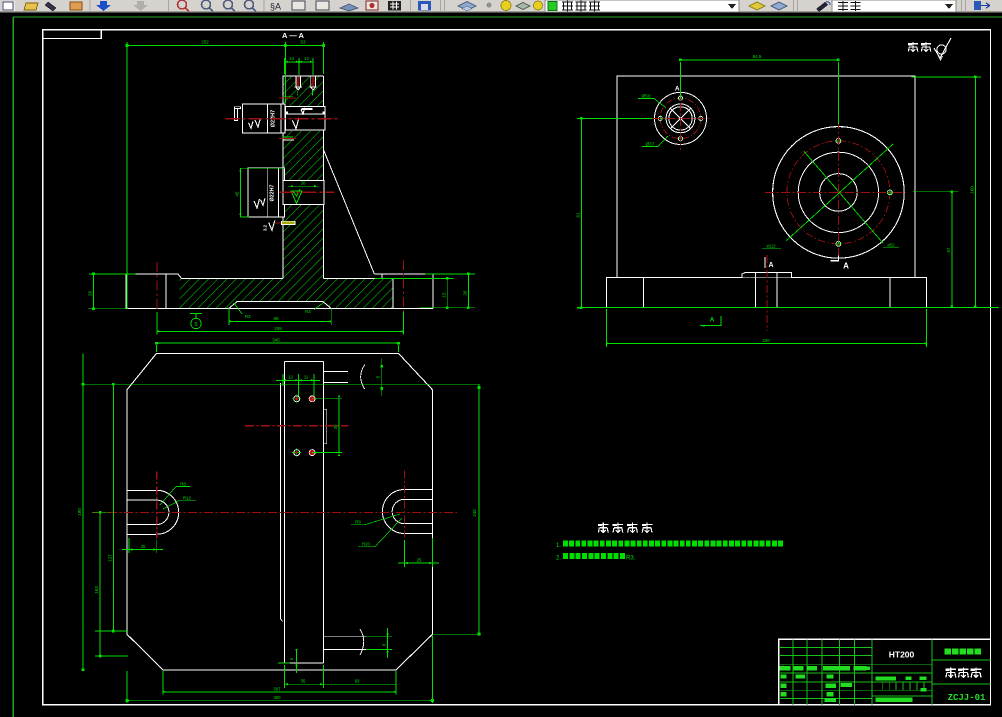  Describe the element at coordinates (278, 328) in the screenshot. I see `svg-text: 208` at that location.